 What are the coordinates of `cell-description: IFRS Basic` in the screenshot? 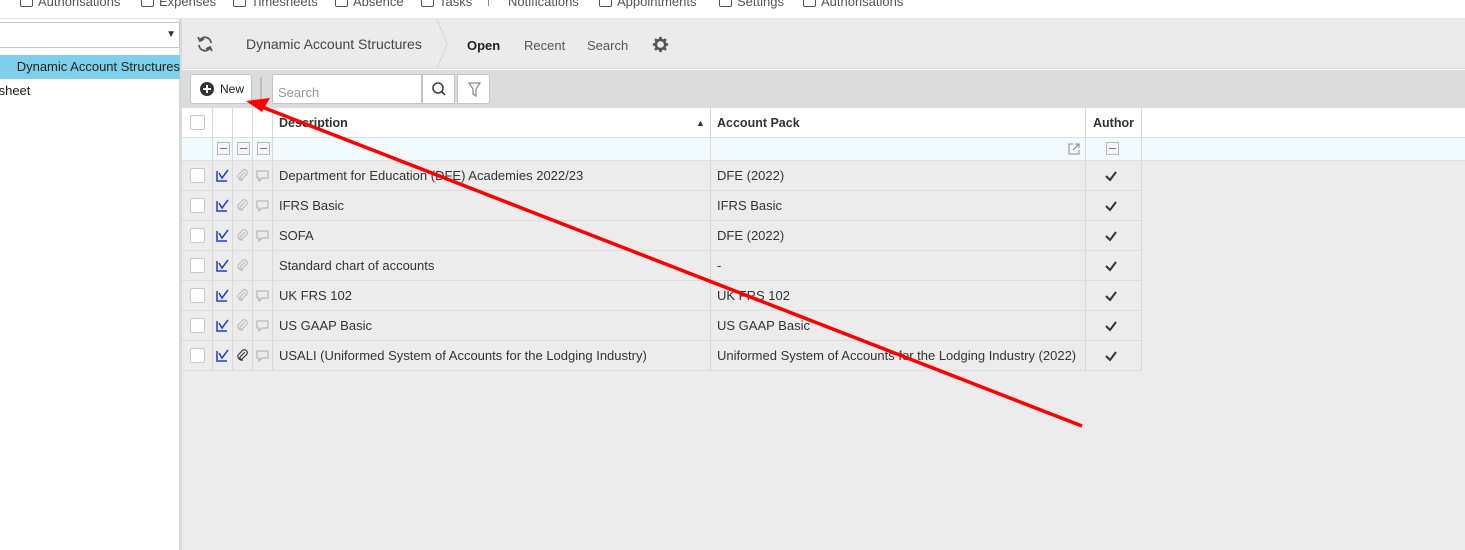 It's located at (312, 205).